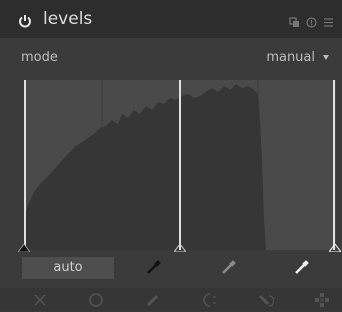 The image size is (342, 312). Describe the element at coordinates (326, 57) in the screenshot. I see `dropdown-arrow-icon` at that location.